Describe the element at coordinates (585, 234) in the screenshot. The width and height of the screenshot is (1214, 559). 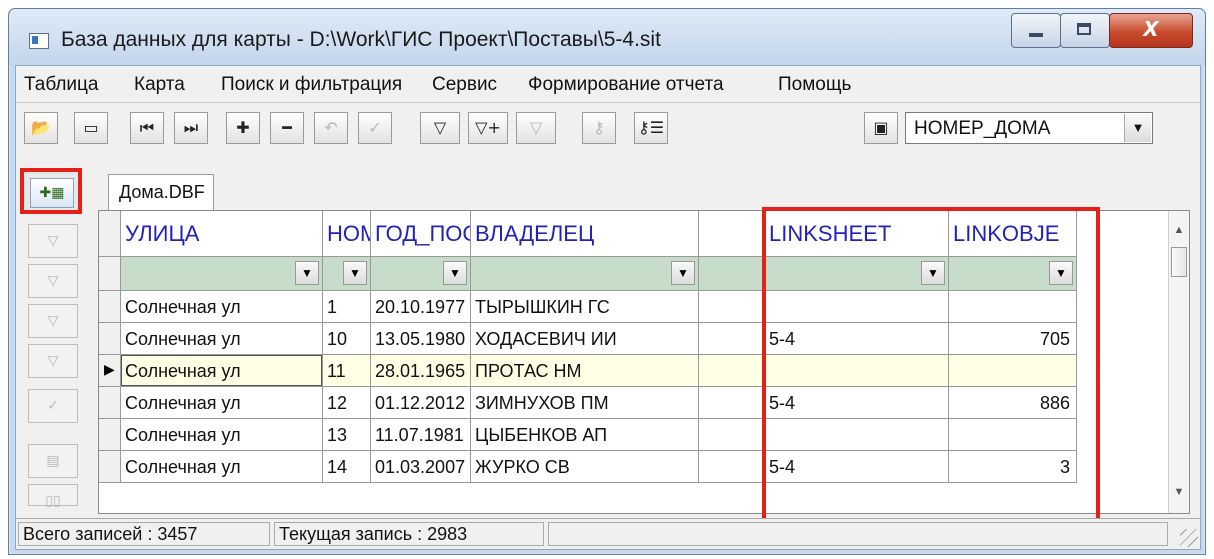
I see `column-header: ВЛАДЕЛЕЦ` at that location.